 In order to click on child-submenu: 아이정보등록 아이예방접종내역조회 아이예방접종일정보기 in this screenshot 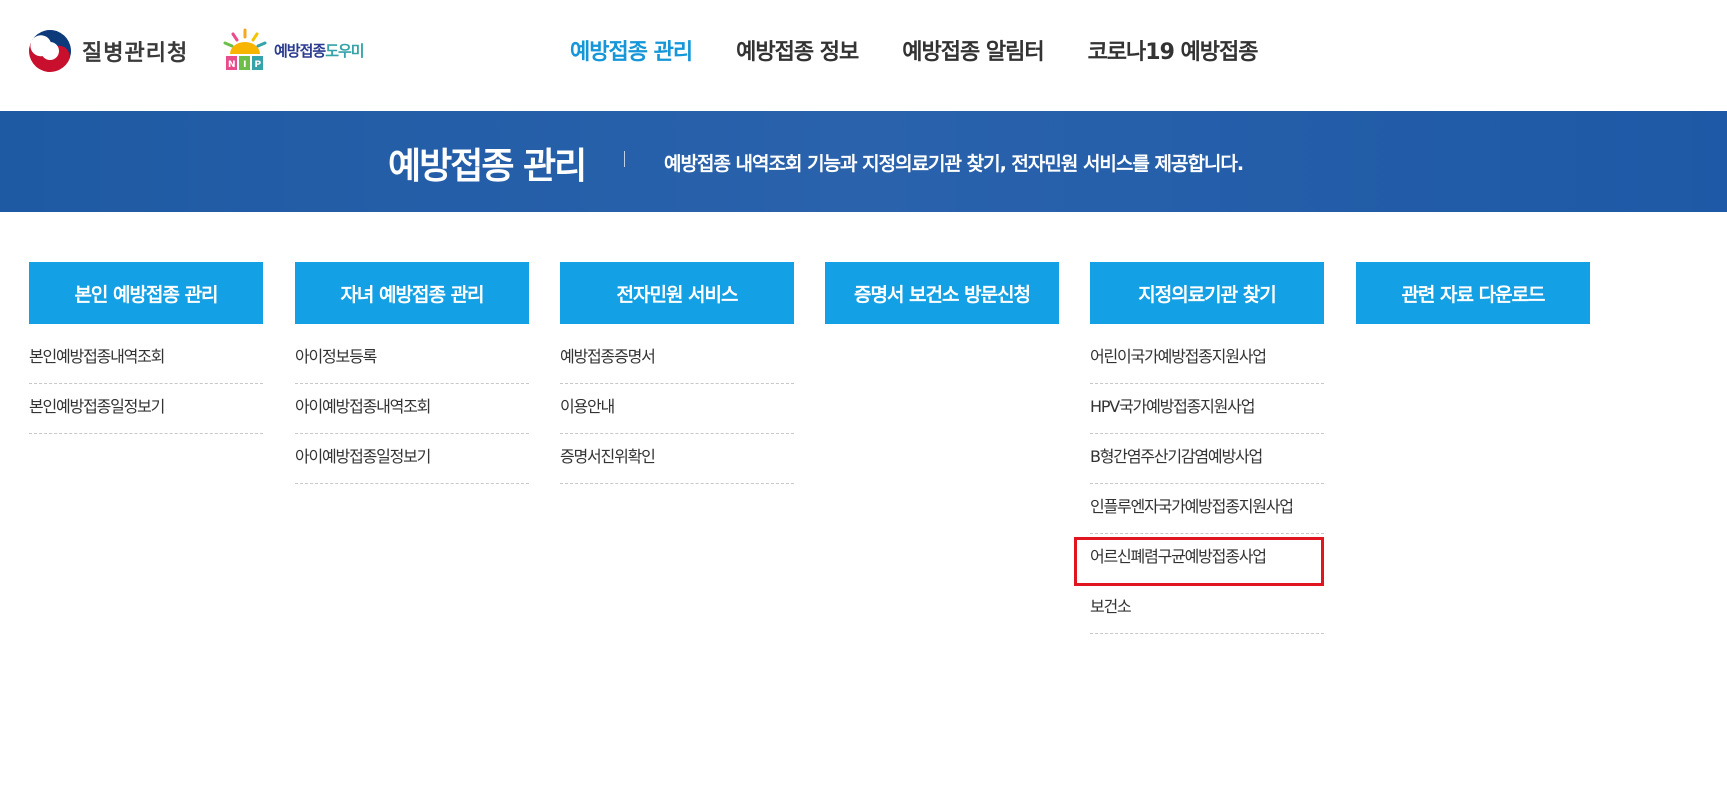, I will do `click(412, 409)`.